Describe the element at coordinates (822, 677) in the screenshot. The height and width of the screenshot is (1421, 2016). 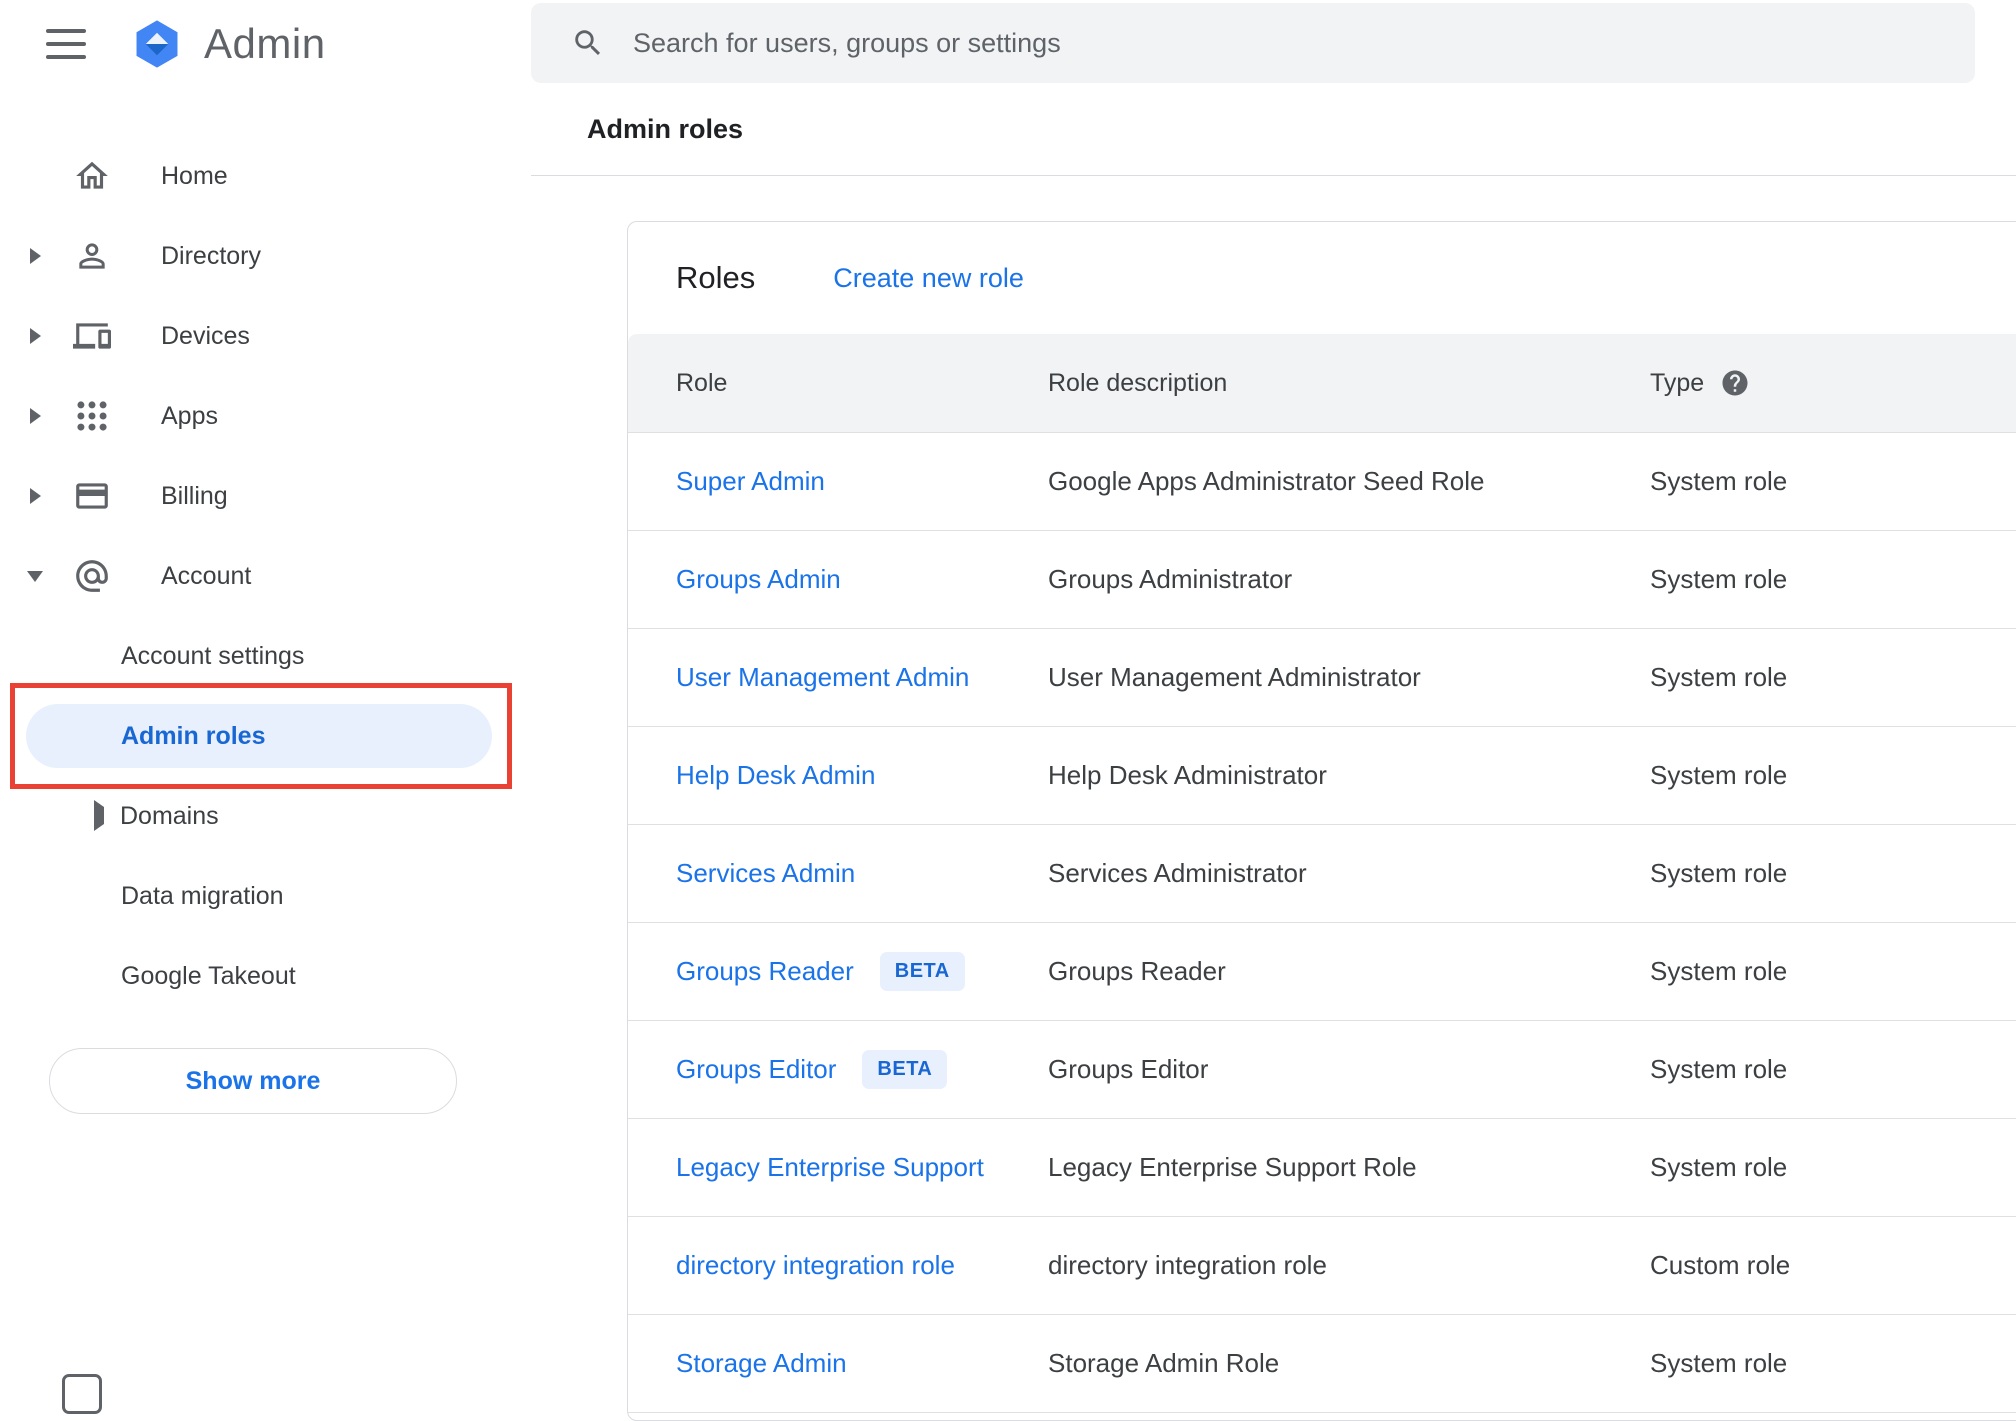
I see `role-link: User Management Admin` at that location.